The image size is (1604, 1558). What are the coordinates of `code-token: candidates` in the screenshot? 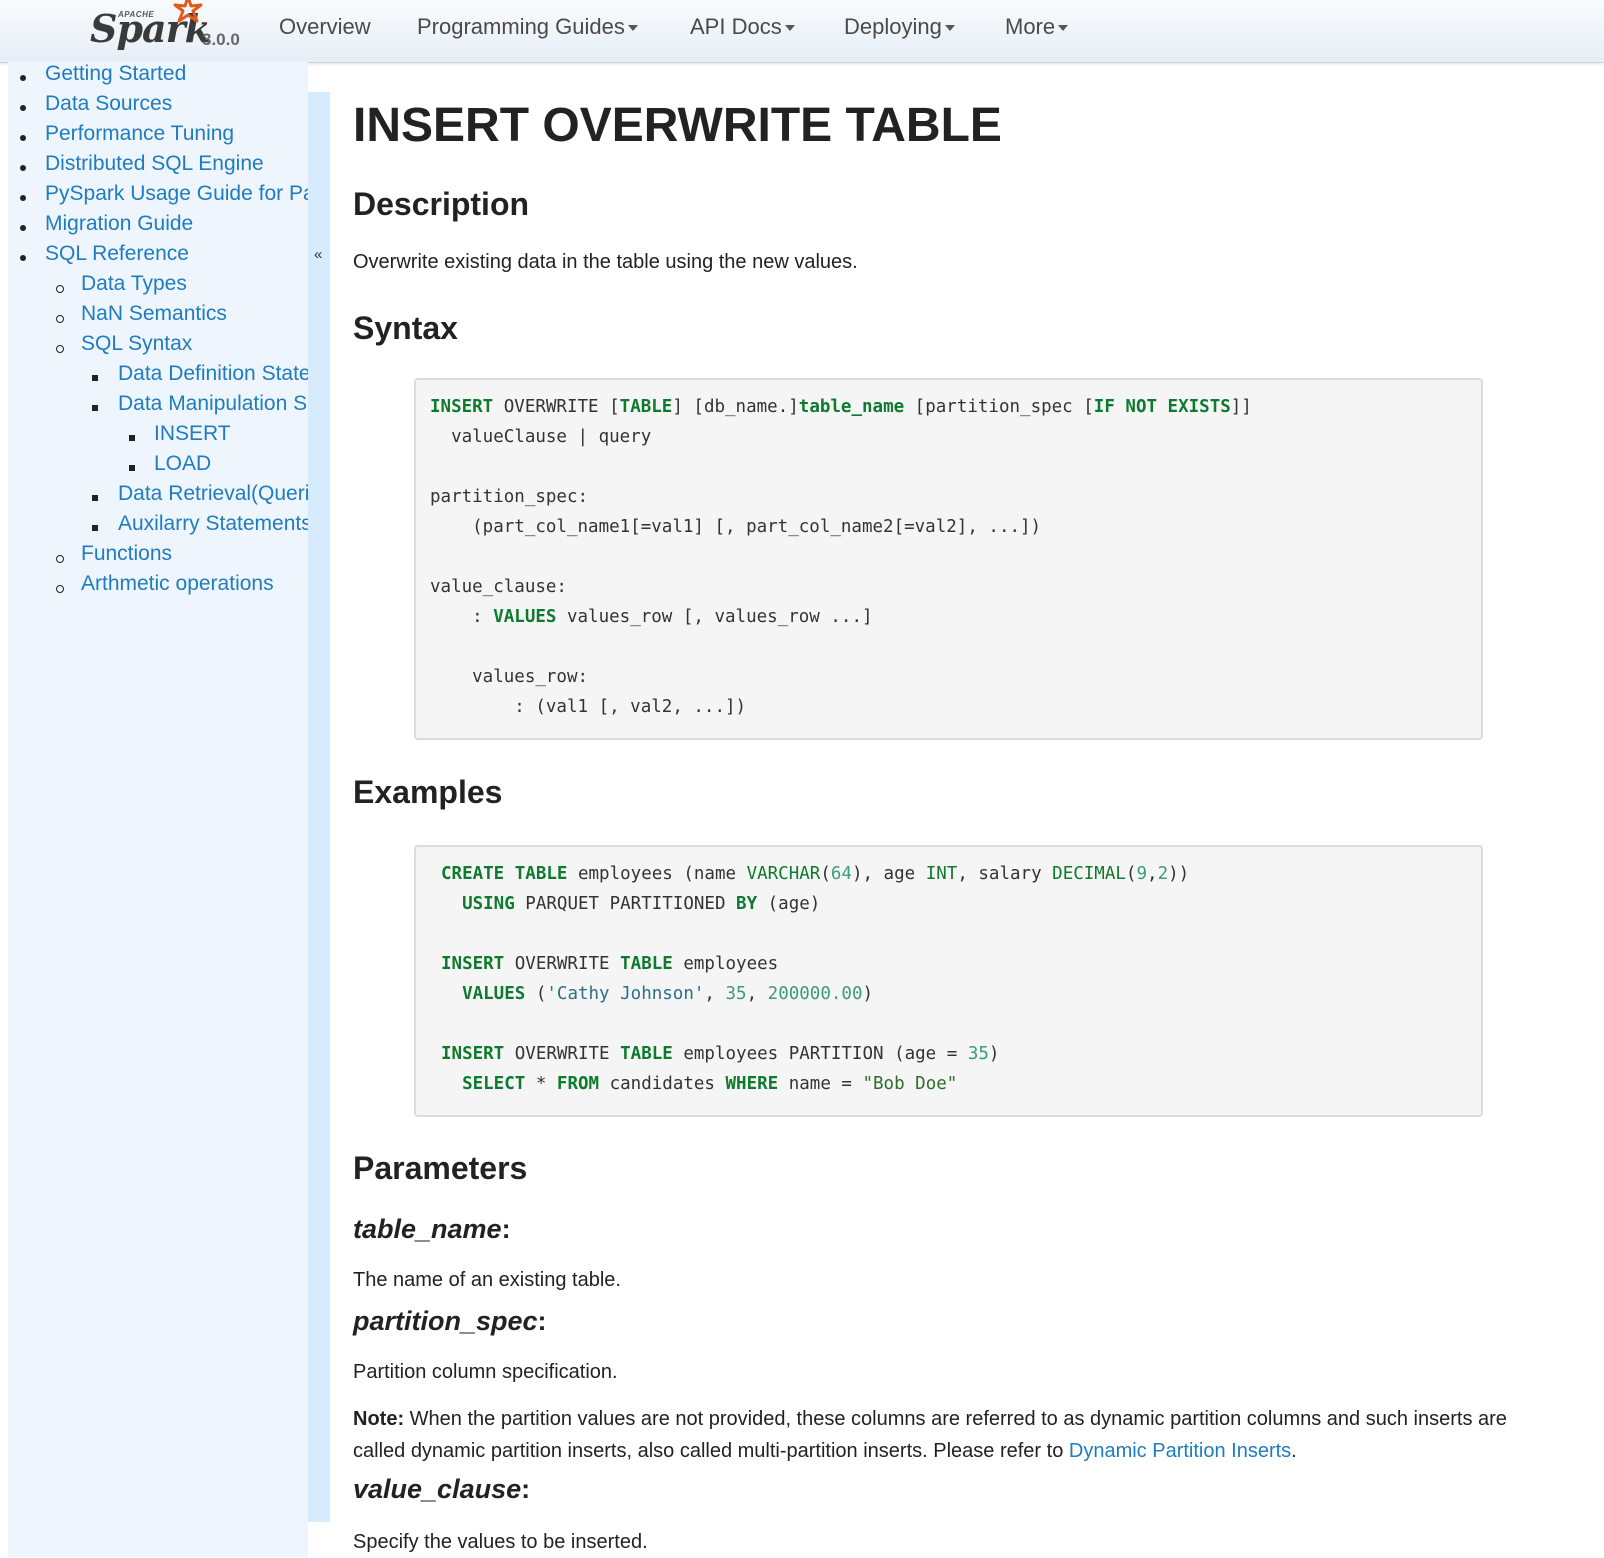 It's located at (662, 1084).